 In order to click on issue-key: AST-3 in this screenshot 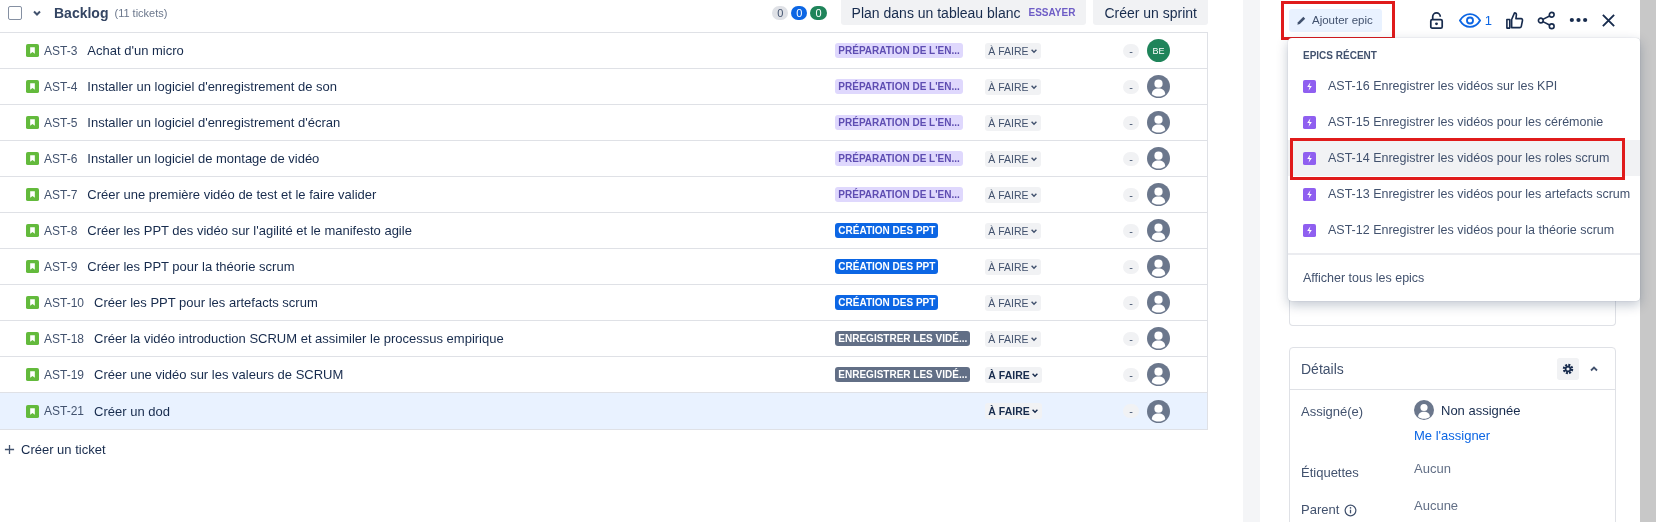, I will do `click(61, 50)`.